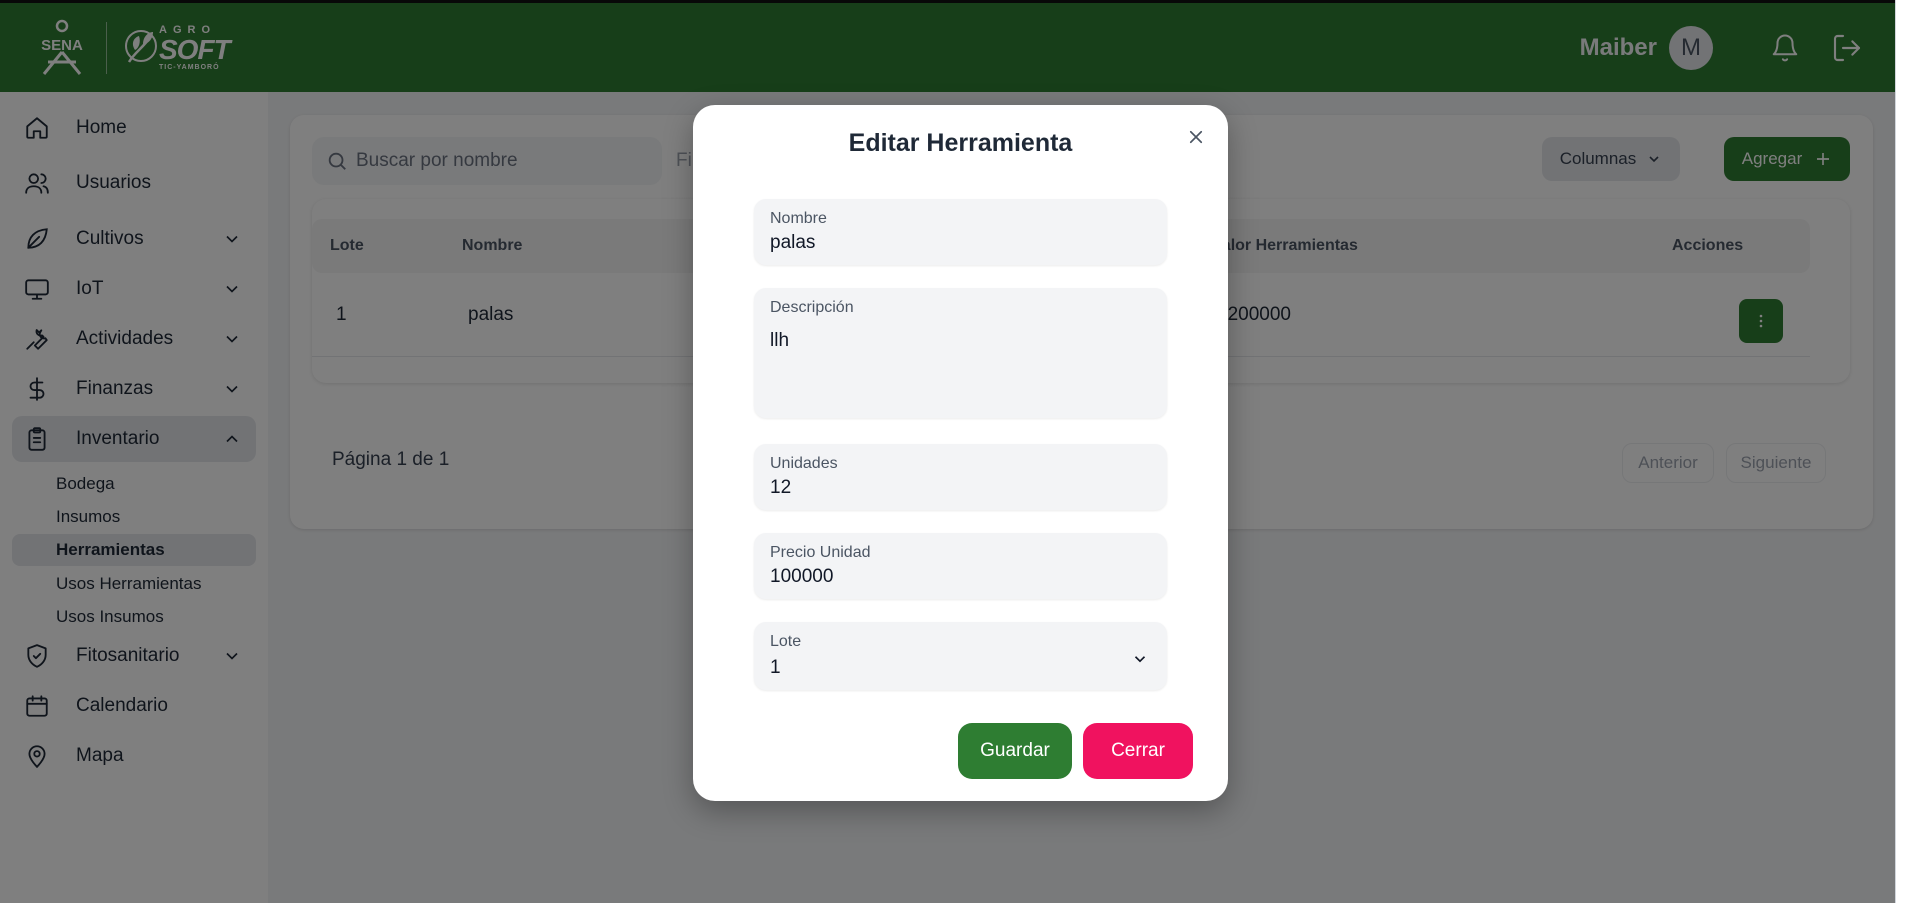  I want to click on nombre-label: Nombre, so click(798, 218).